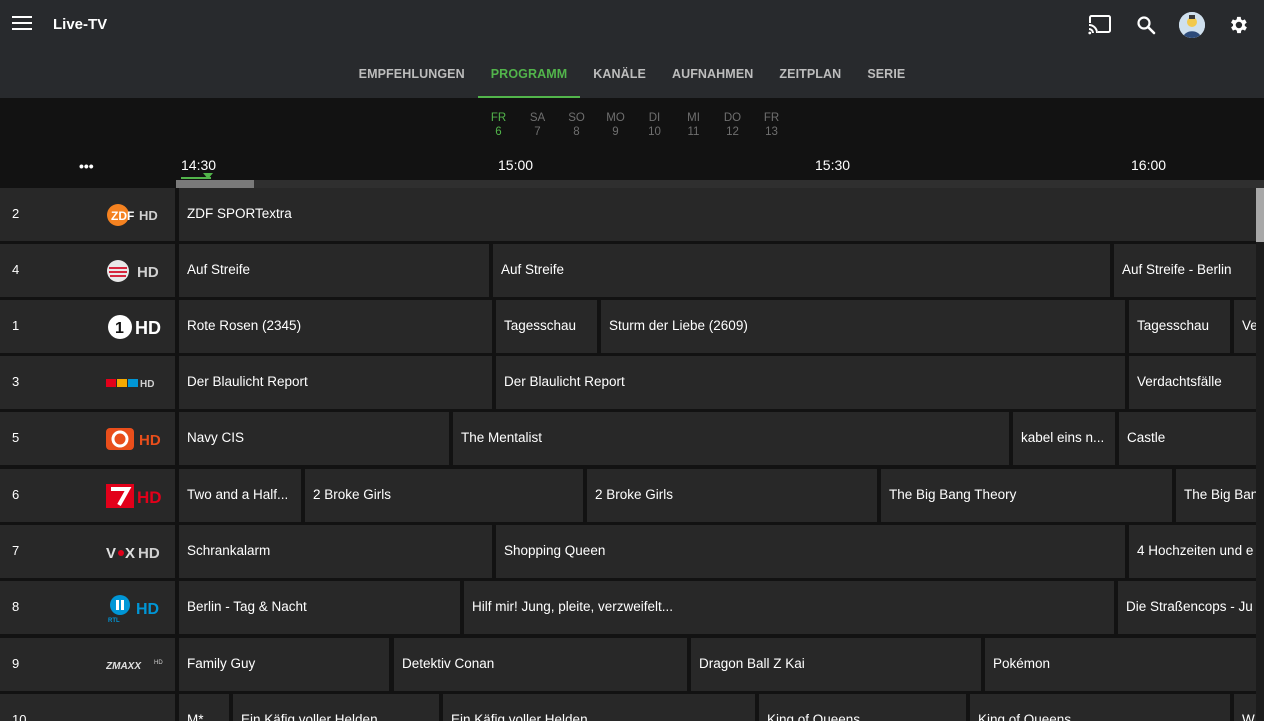  Describe the element at coordinates (1120, 664) in the screenshot. I see `program-cell: Pokémon` at that location.